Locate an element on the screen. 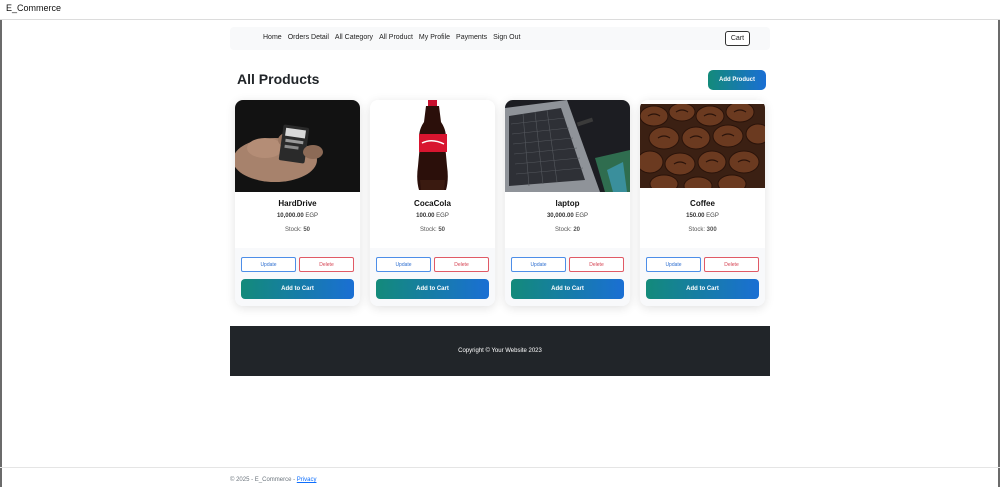  page-footer-text: © 2025 - E_Commerce - is located at coordinates (263, 480).